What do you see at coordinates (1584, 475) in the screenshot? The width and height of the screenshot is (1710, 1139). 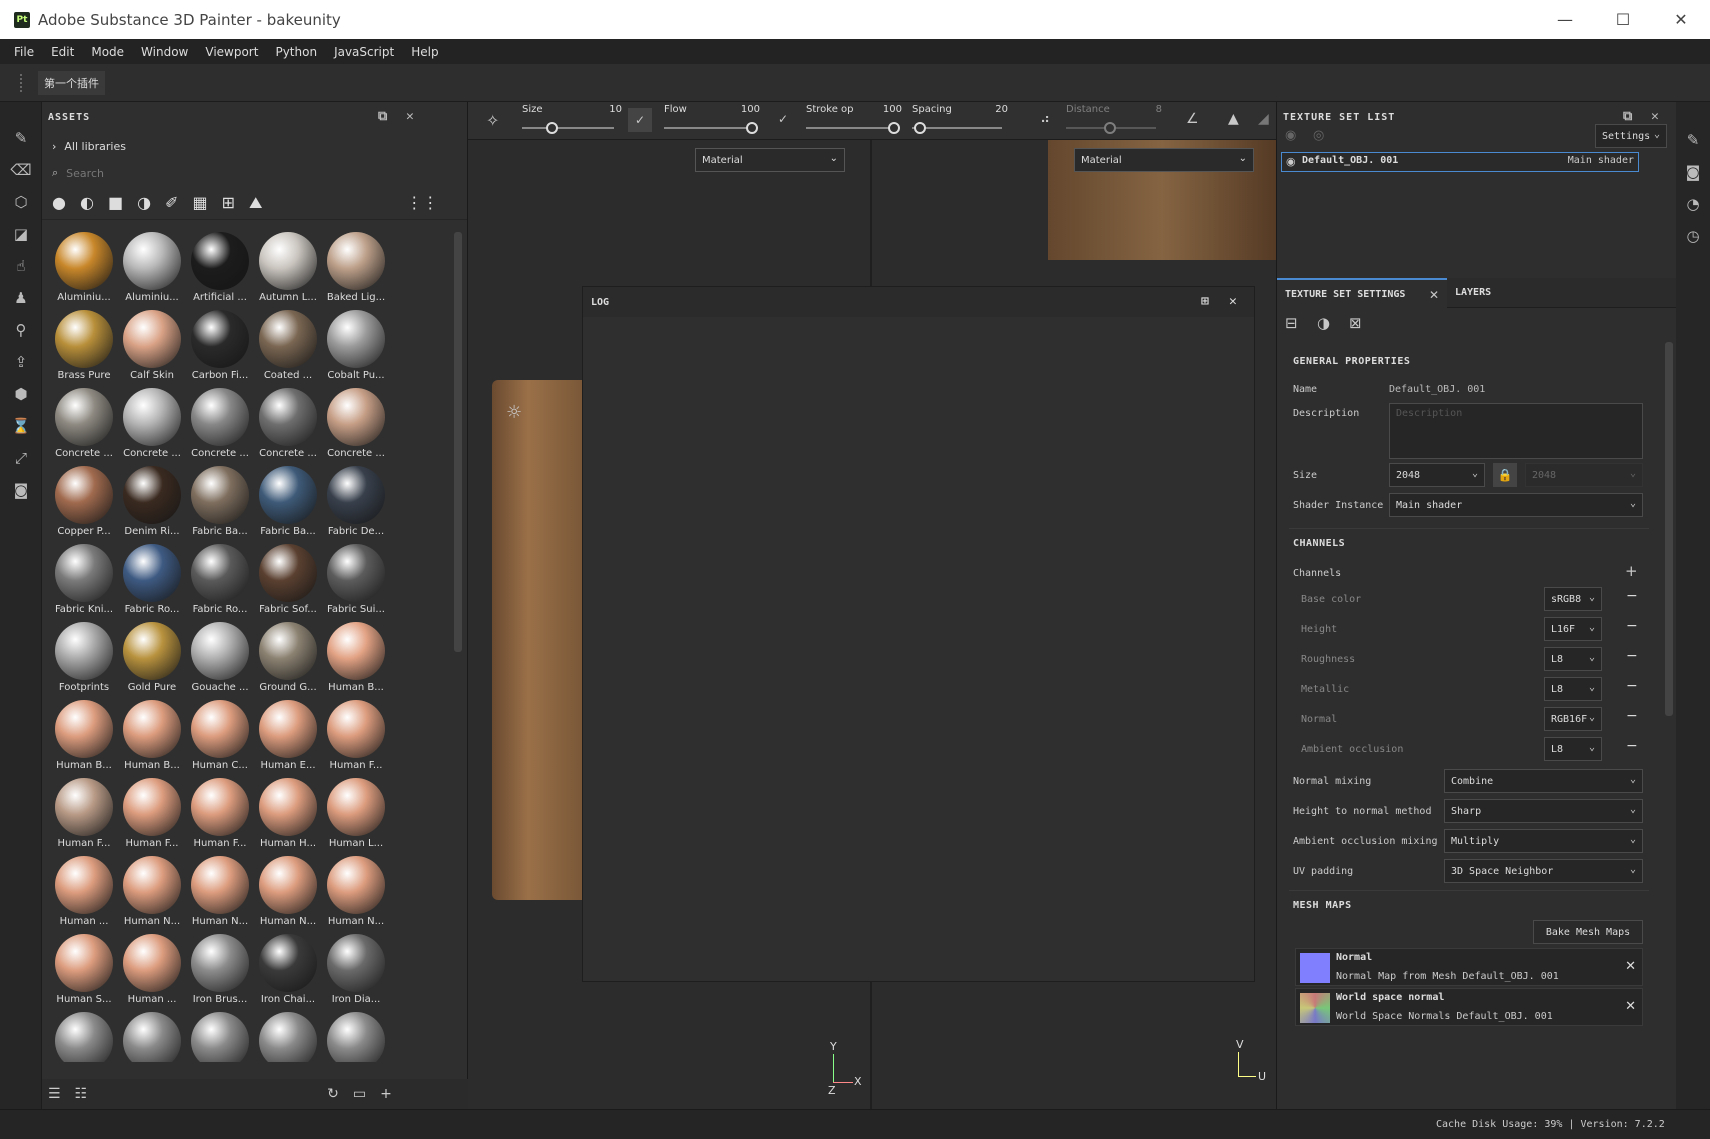 I see `size-dropdown-2: 2048 ⌄` at bounding box center [1584, 475].